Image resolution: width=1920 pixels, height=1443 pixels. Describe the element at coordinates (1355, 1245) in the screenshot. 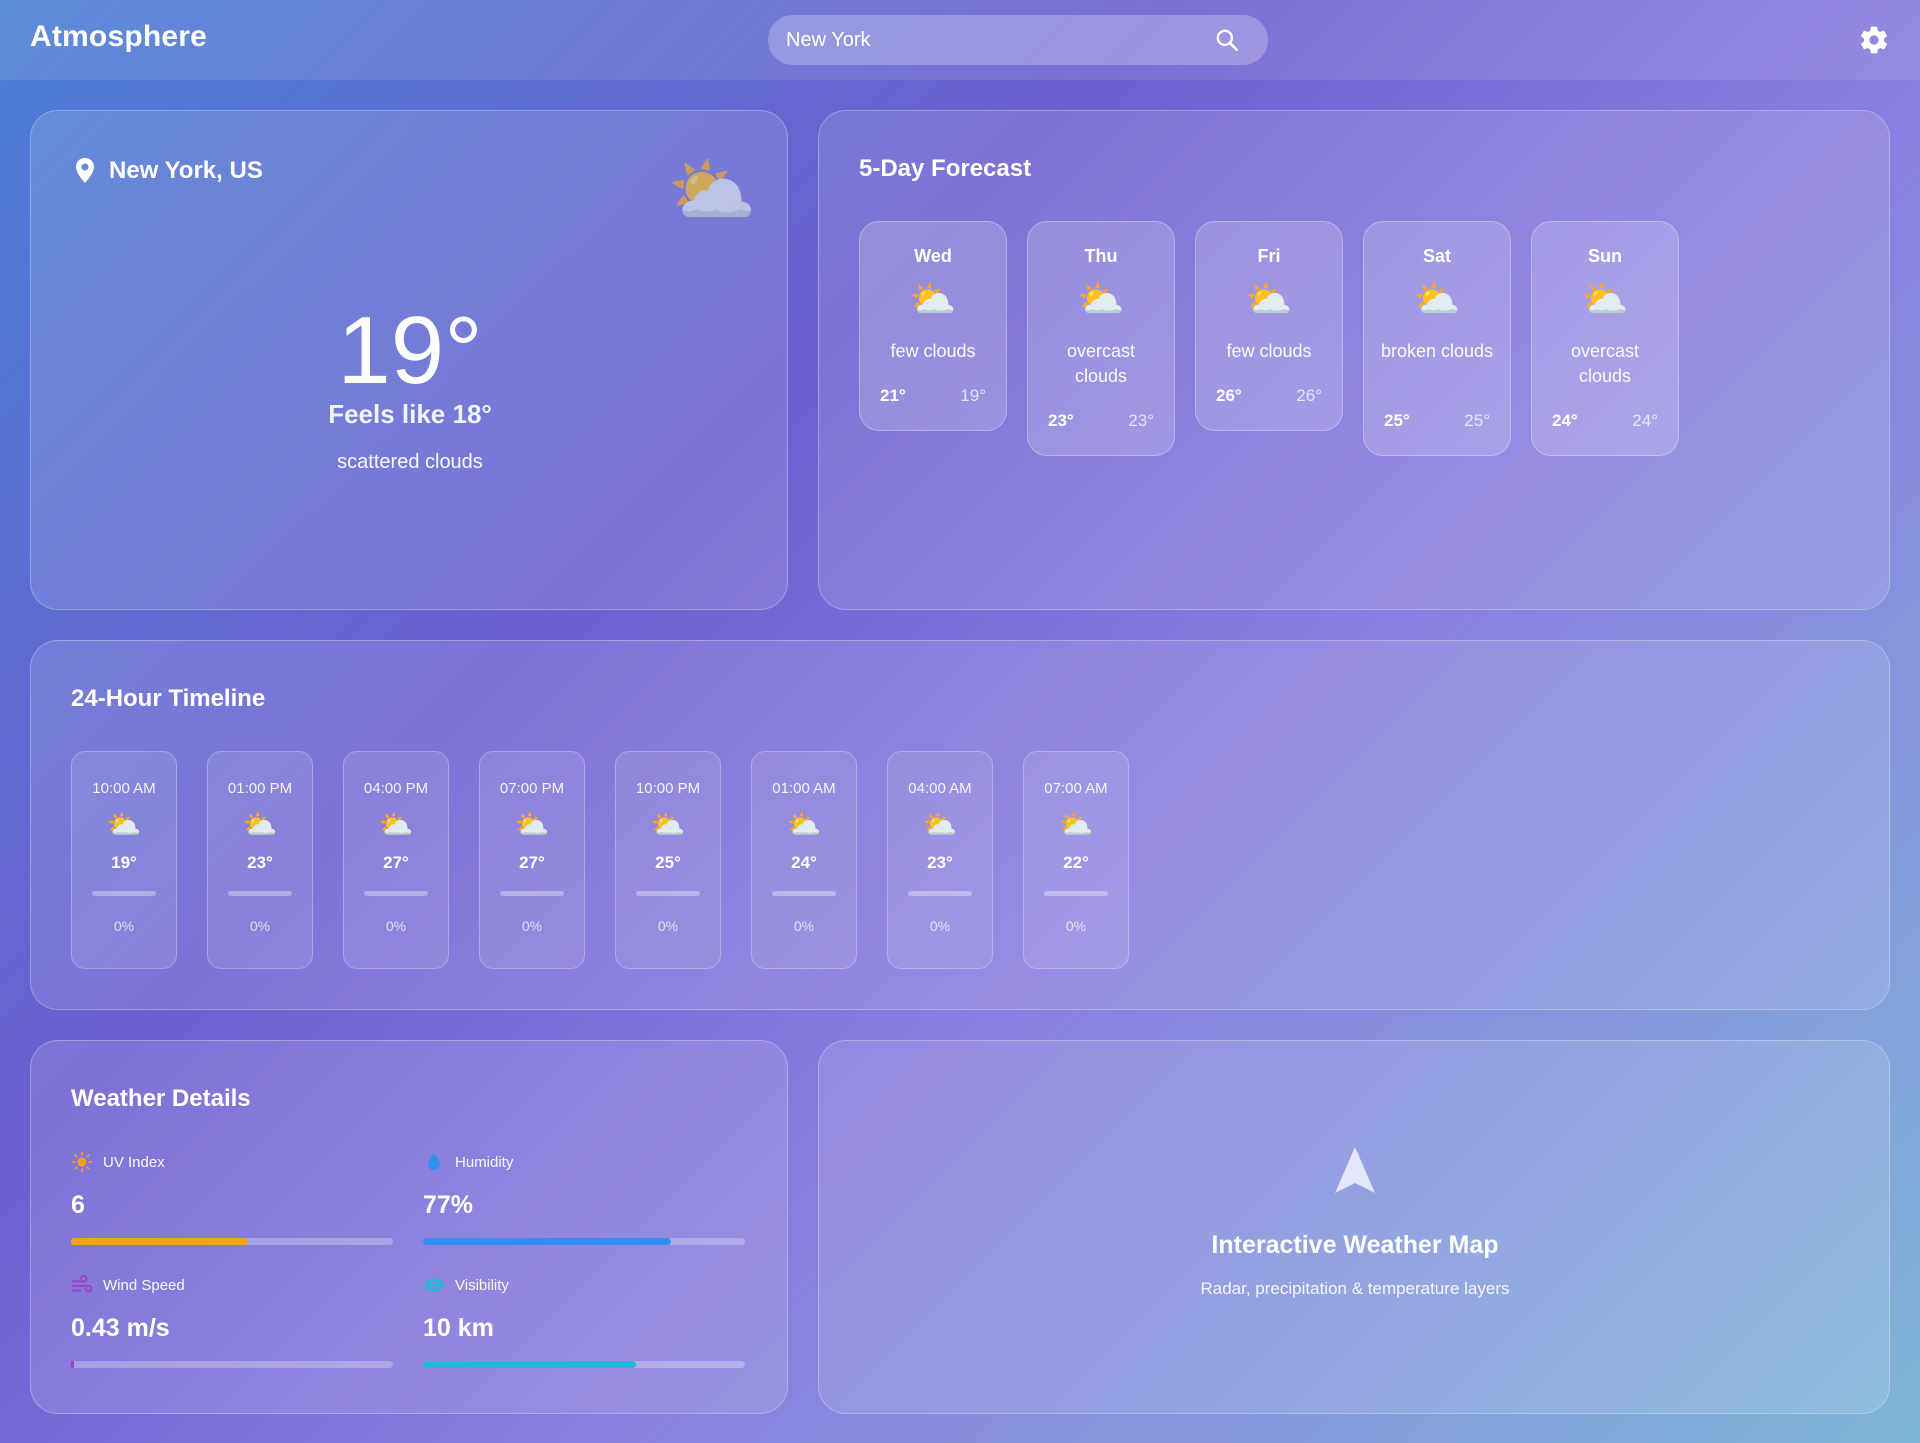

I see `map-title: Interactive Weather Map` at that location.